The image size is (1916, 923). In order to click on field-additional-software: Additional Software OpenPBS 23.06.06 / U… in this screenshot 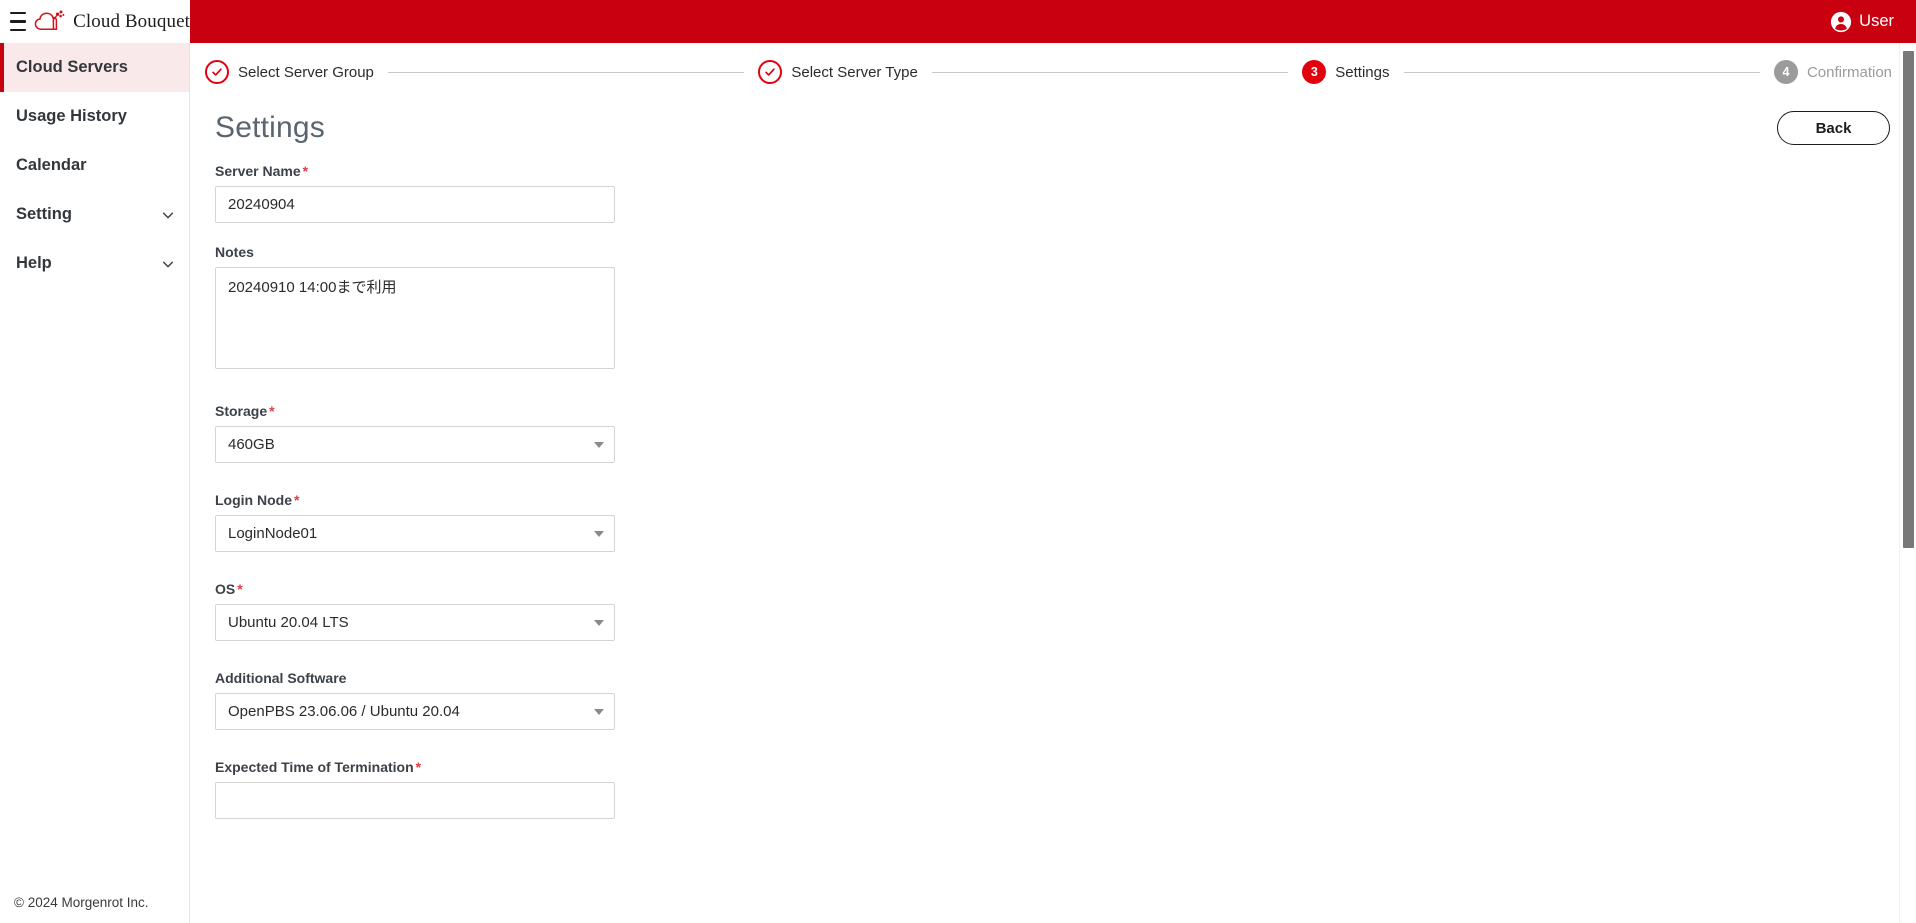, I will do `click(1065, 700)`.